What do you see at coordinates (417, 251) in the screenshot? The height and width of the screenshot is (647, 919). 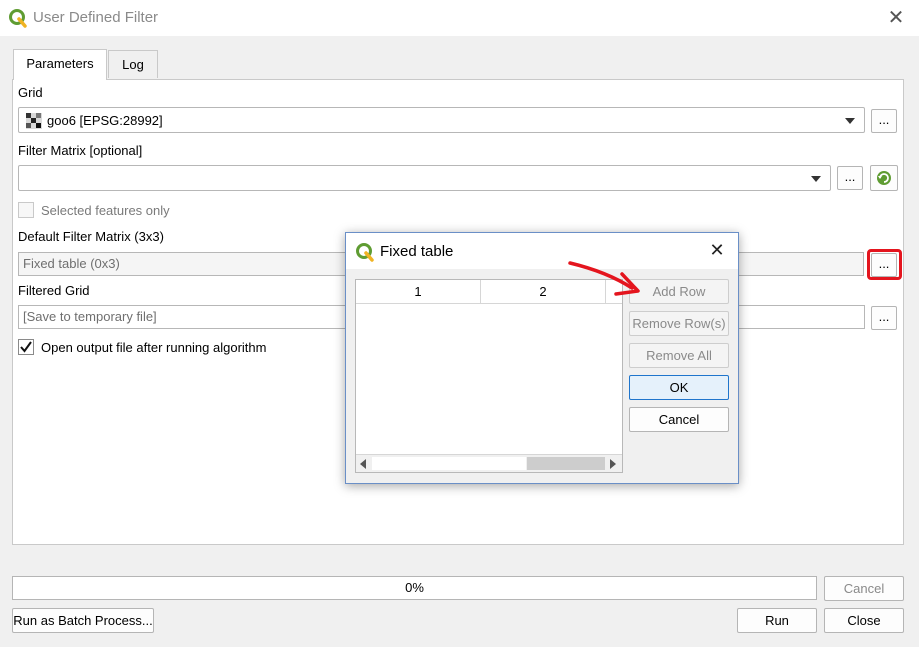 I see `dialog-title: Fixed table` at bounding box center [417, 251].